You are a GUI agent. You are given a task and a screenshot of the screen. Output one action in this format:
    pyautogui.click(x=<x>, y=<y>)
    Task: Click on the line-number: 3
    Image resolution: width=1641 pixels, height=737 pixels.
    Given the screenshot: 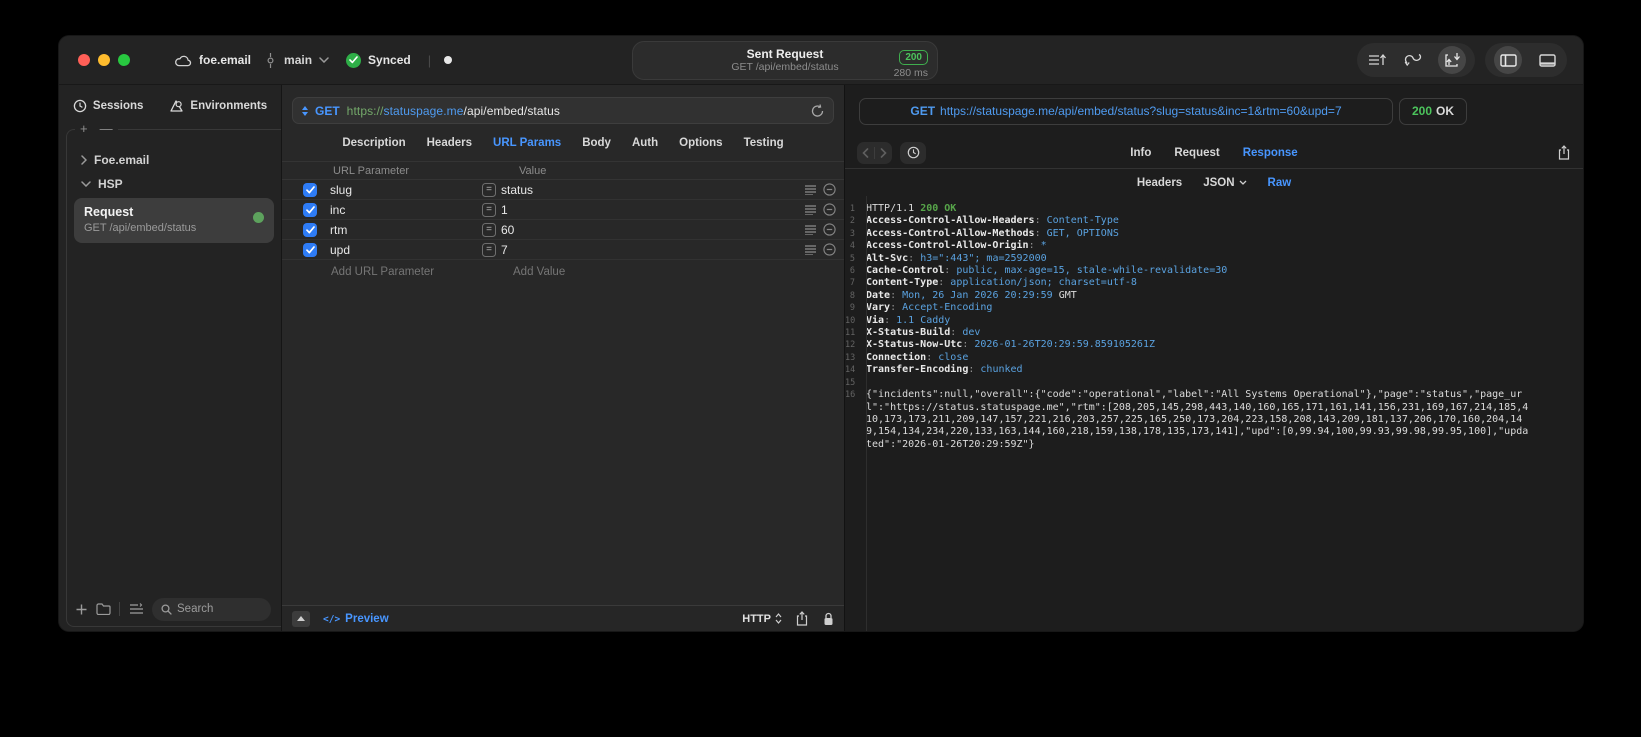 What is the action you would take?
    pyautogui.click(x=852, y=233)
    